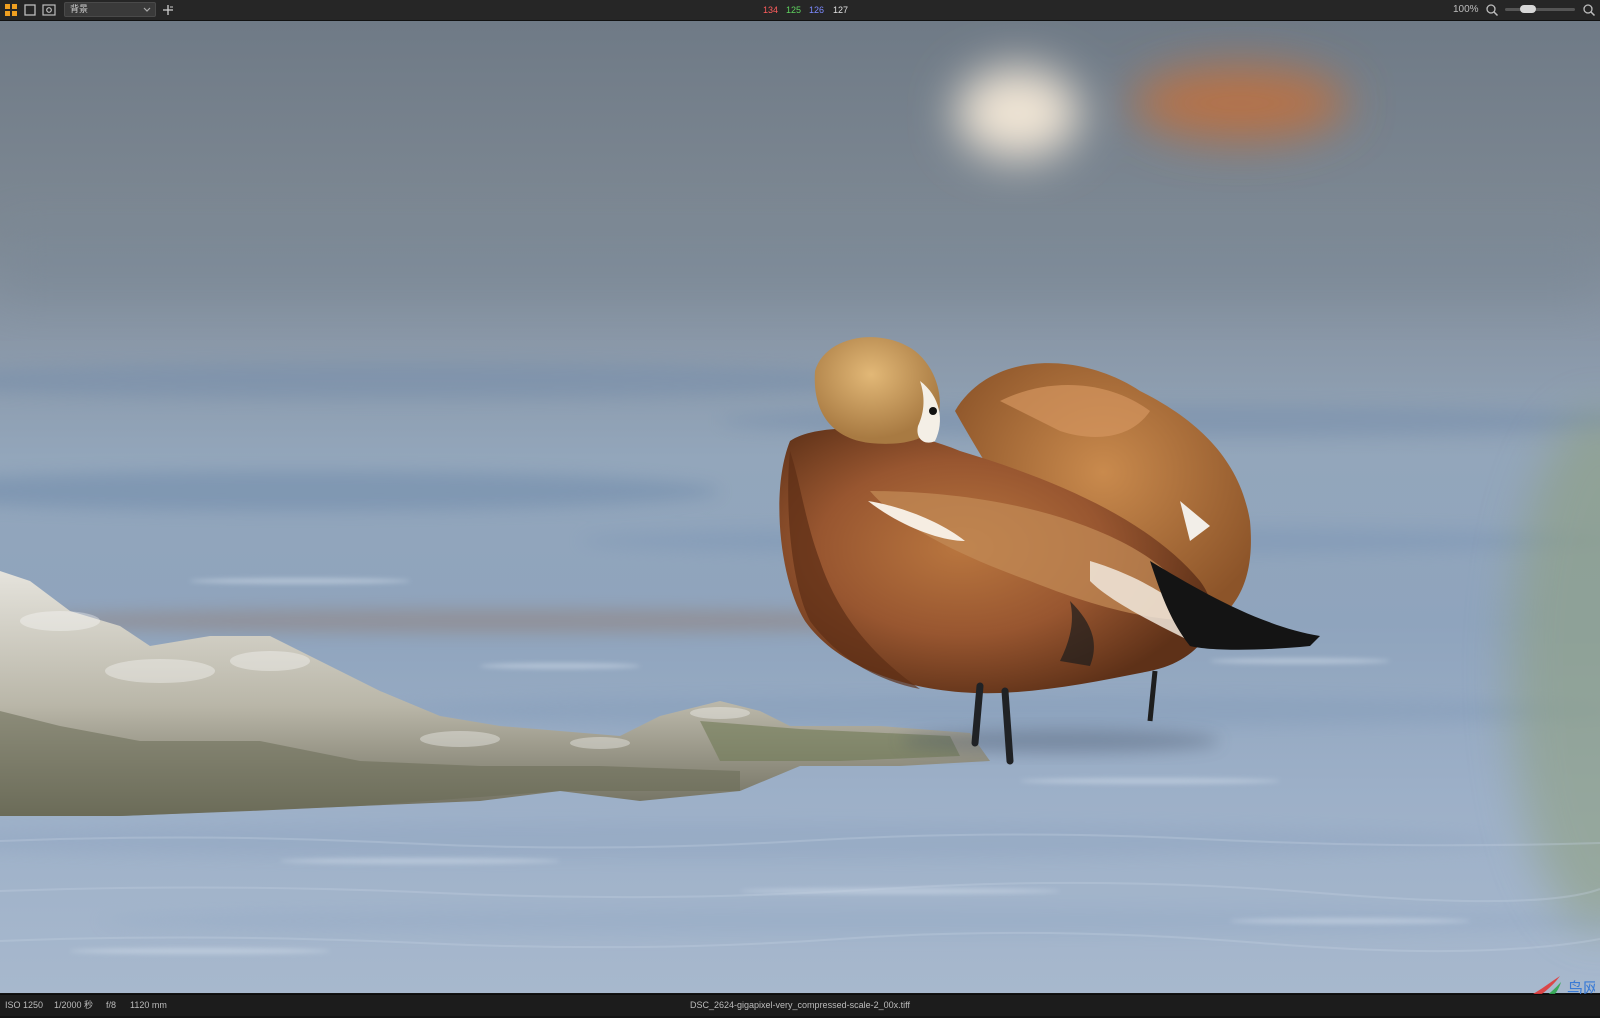  Describe the element at coordinates (24, 1005) in the screenshot. I see `iso-value: ISO 1250` at that location.